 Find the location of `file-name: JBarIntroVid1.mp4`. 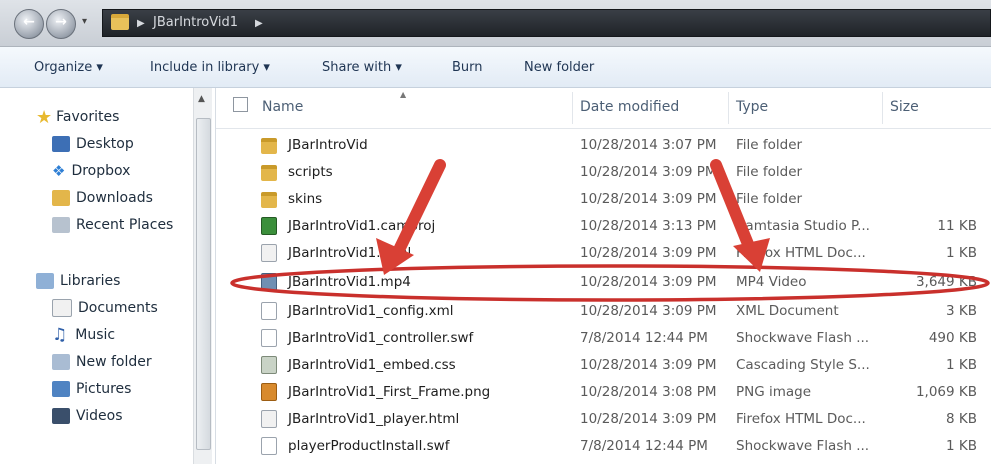

file-name: JBarIntroVid1.mp4 is located at coordinates (349, 282).